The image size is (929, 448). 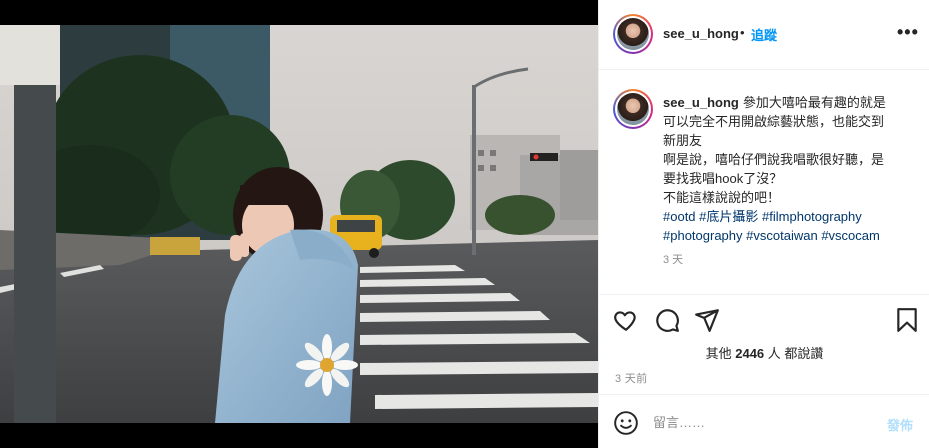 I want to click on likes-prefix: 其他, so click(x=718, y=353).